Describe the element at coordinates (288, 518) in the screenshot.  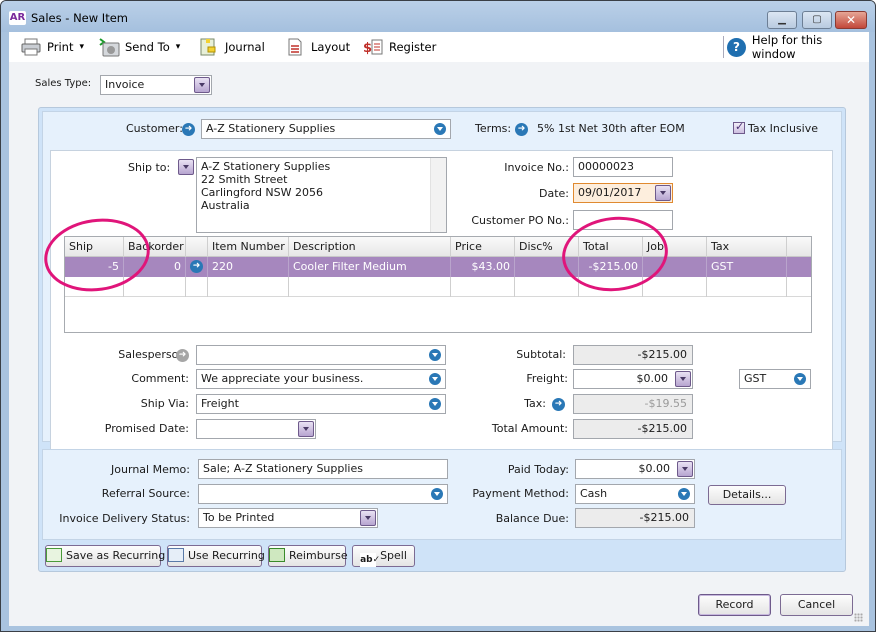
I see `delivery-status-select: To be Printed` at that location.